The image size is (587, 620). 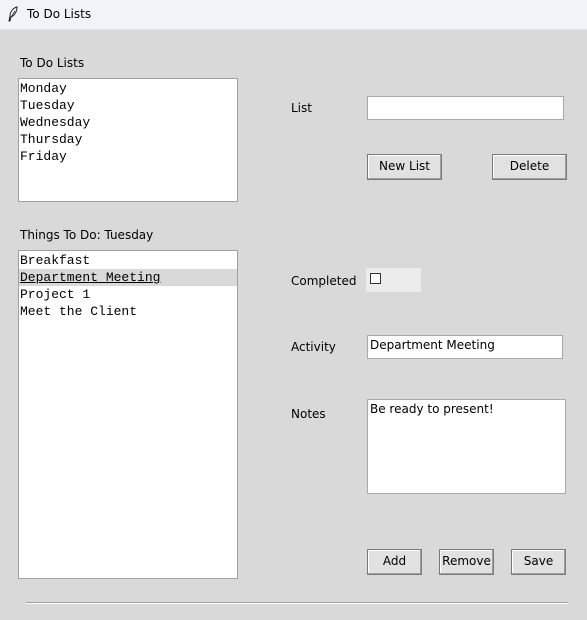 I want to click on list-item: Breakfast, so click(x=128, y=260).